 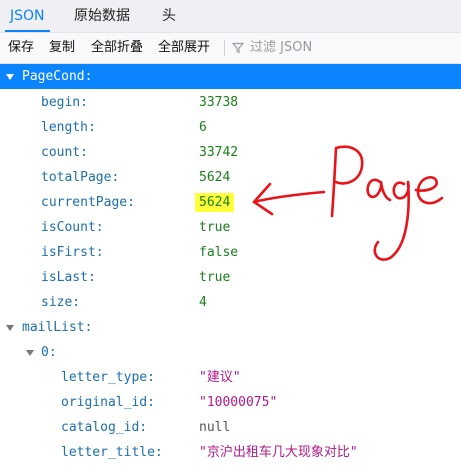 I want to click on json-value: 6, so click(x=203, y=127).